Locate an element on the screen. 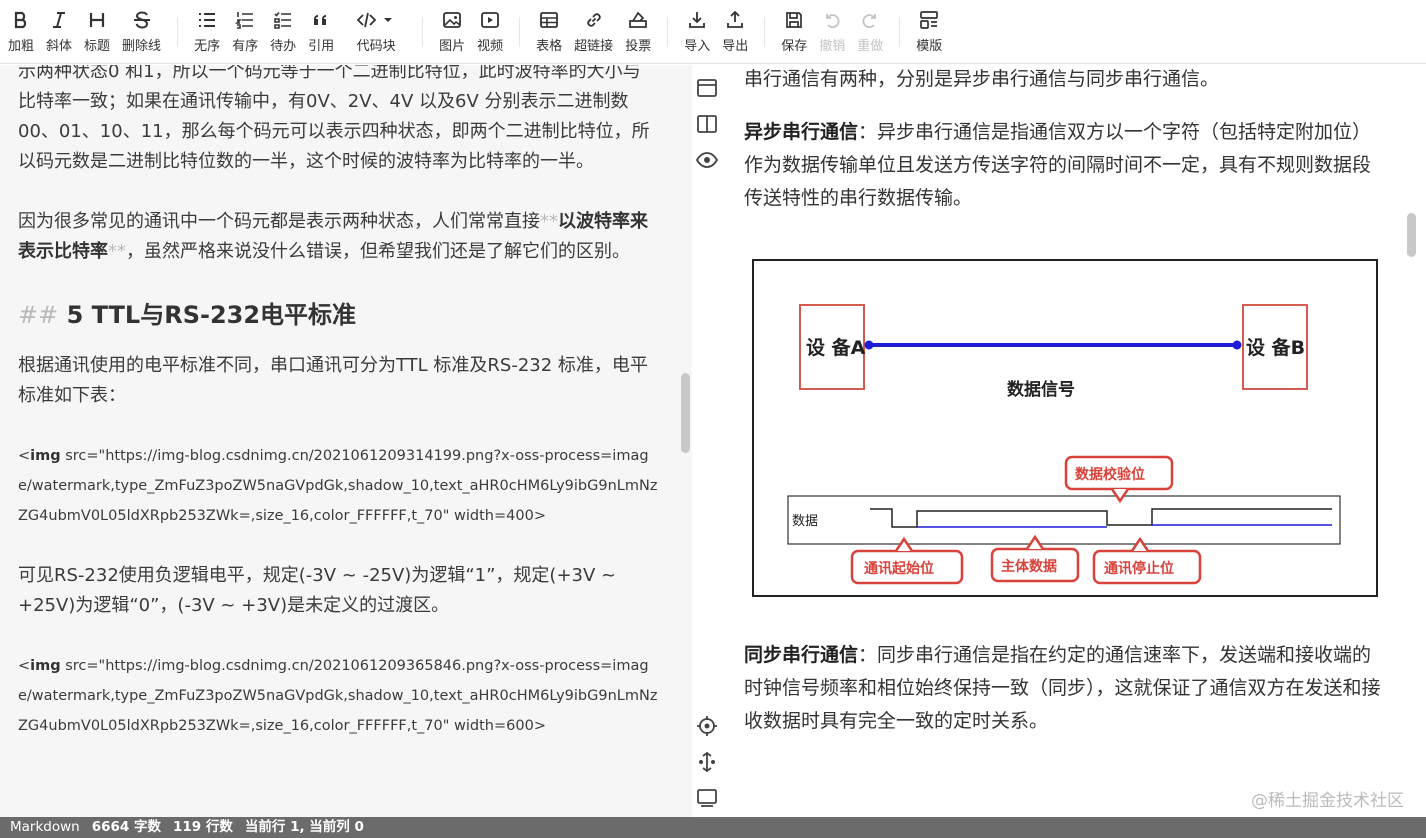 The height and width of the screenshot is (838, 1426). data-frame-box is located at coordinates (1064, 520).